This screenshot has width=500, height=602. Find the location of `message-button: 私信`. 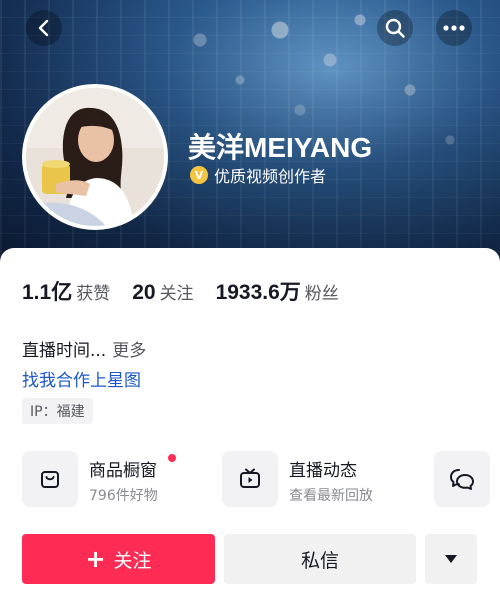

message-button: 私信 is located at coordinates (320, 559).